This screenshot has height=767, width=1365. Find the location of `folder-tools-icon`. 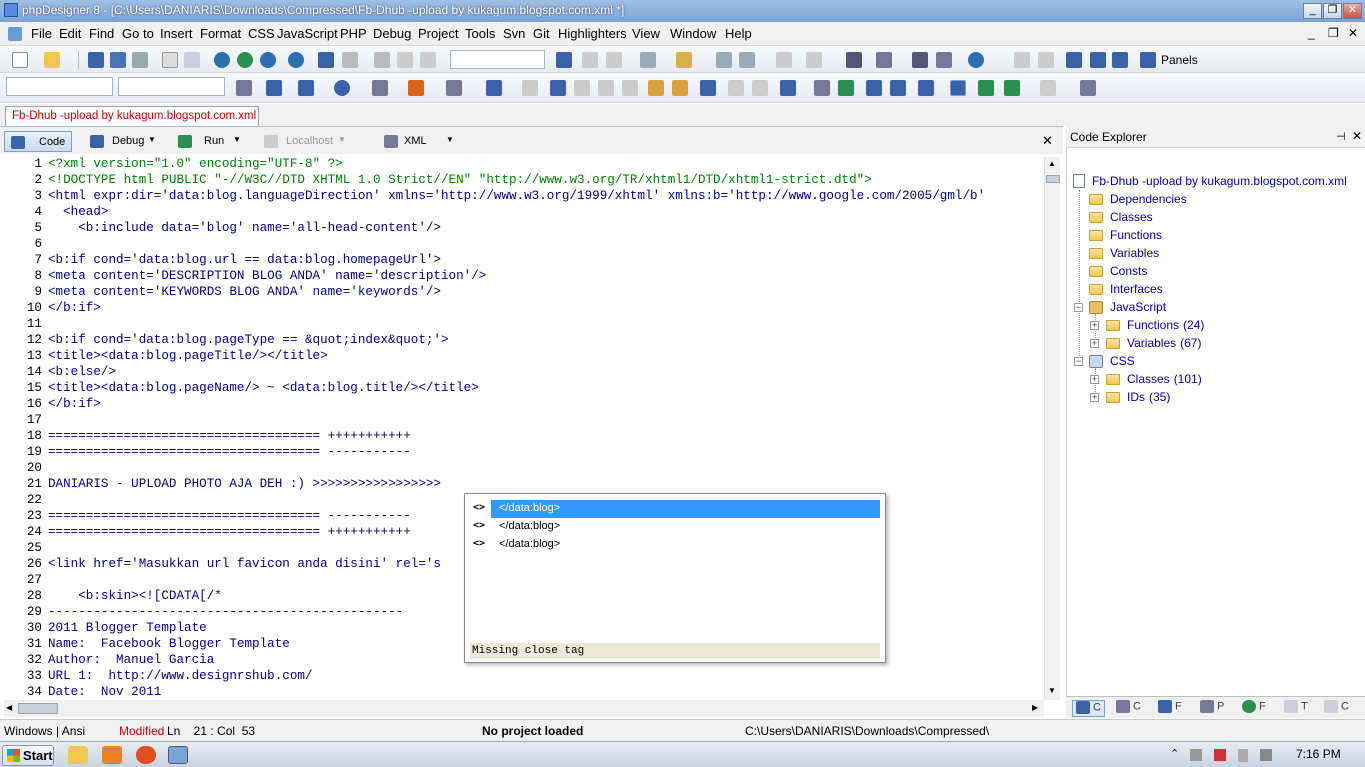

folder-tools-icon is located at coordinates (684, 60).